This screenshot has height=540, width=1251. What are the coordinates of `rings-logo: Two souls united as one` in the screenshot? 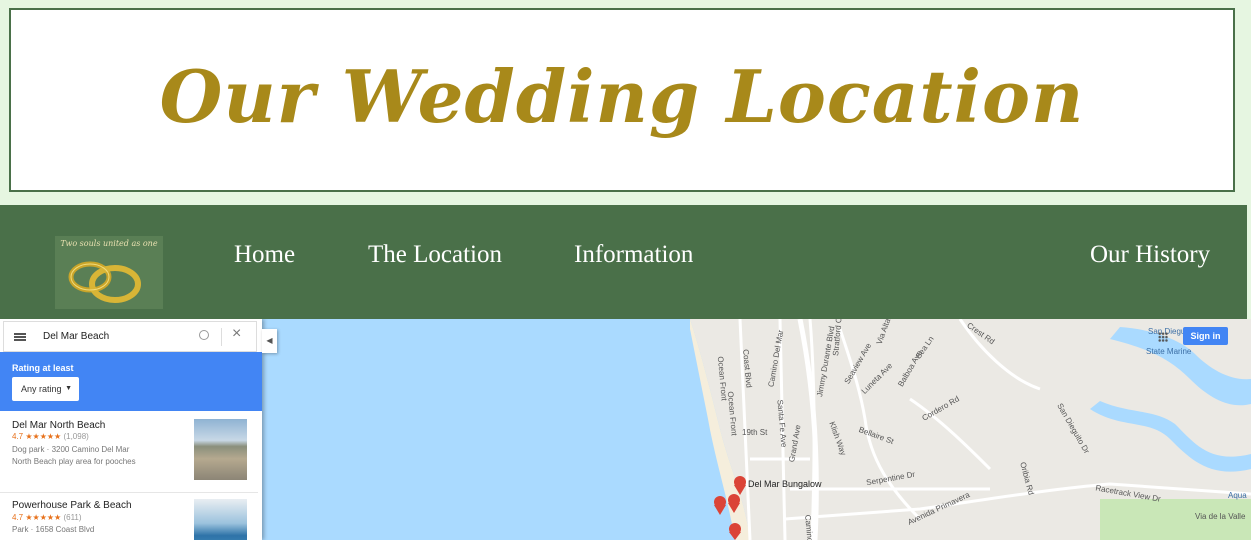 It's located at (109, 272).